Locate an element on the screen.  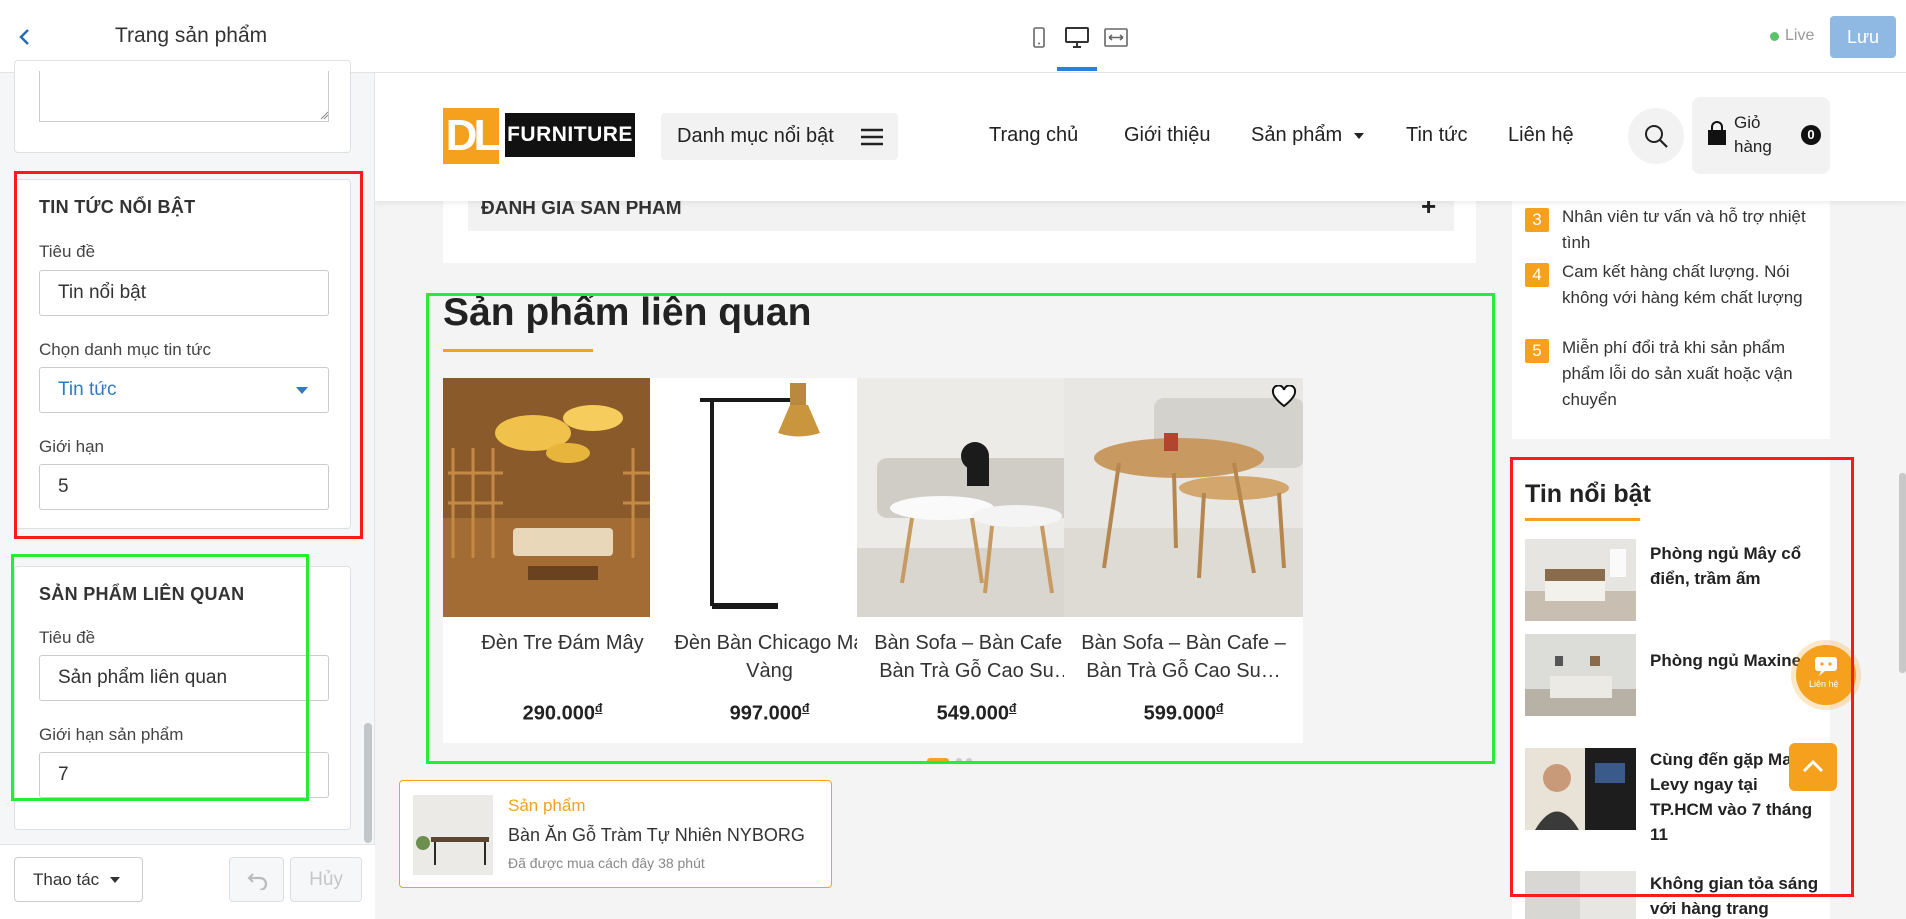
cart-button: Giỏ hàng 0 is located at coordinates (1761, 135).